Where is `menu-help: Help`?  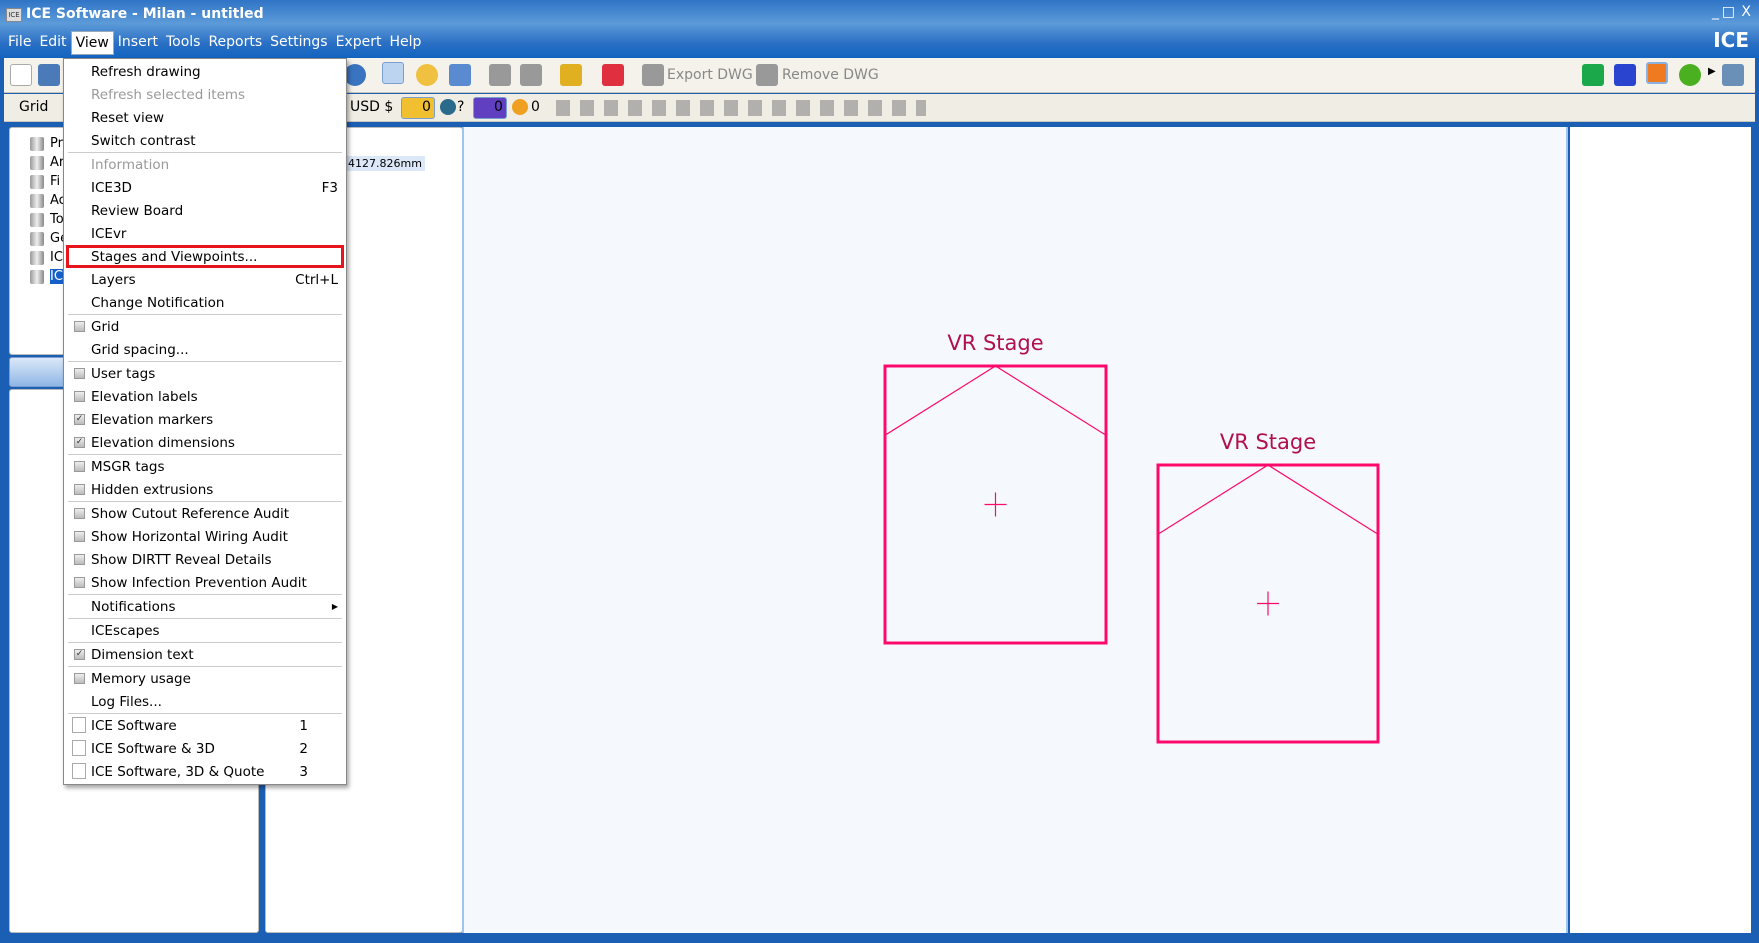 menu-help: Help is located at coordinates (405, 43).